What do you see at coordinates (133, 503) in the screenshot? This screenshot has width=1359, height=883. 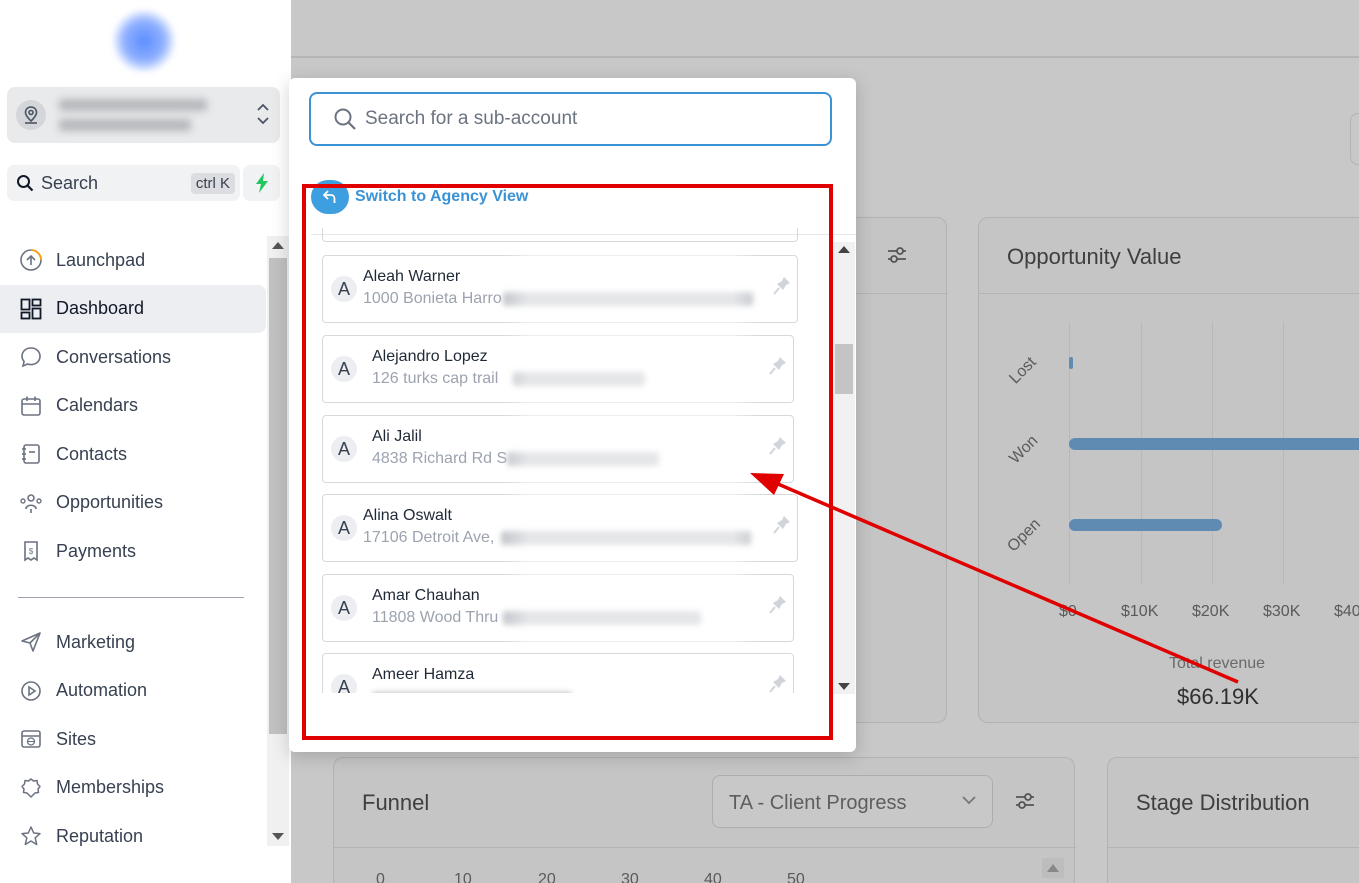 I see `sidebar-item-opportunities: Opportunities` at bounding box center [133, 503].